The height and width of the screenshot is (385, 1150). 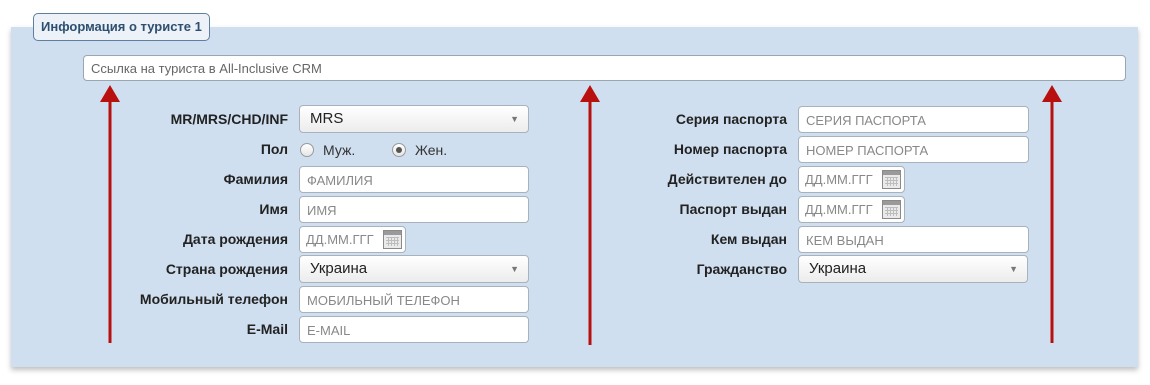 I want to click on title-label: MR/MRS/CHD/INF, so click(x=229, y=119).